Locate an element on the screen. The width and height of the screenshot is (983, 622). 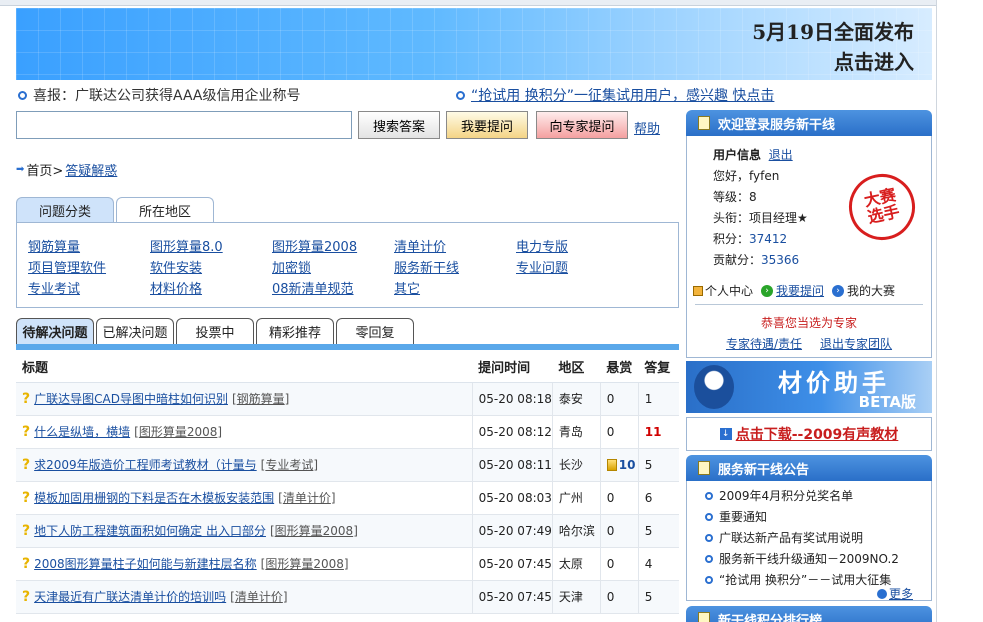
category-link: 服务新干线 is located at coordinates (426, 266).